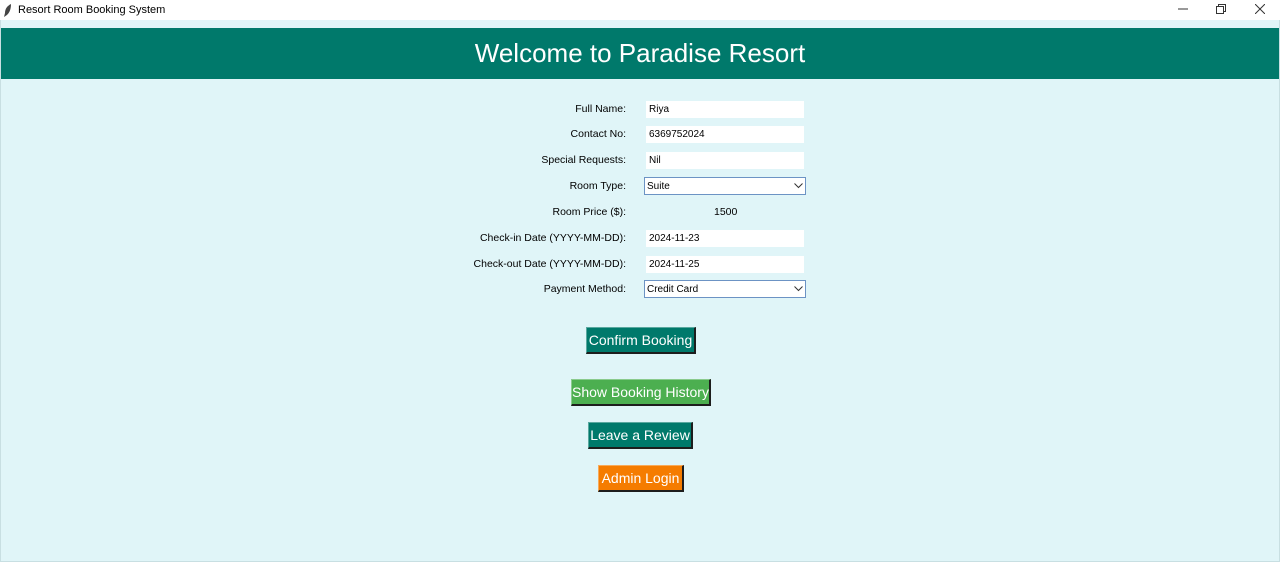 The width and height of the screenshot is (1280, 562). I want to click on full-name-input, so click(725, 109).